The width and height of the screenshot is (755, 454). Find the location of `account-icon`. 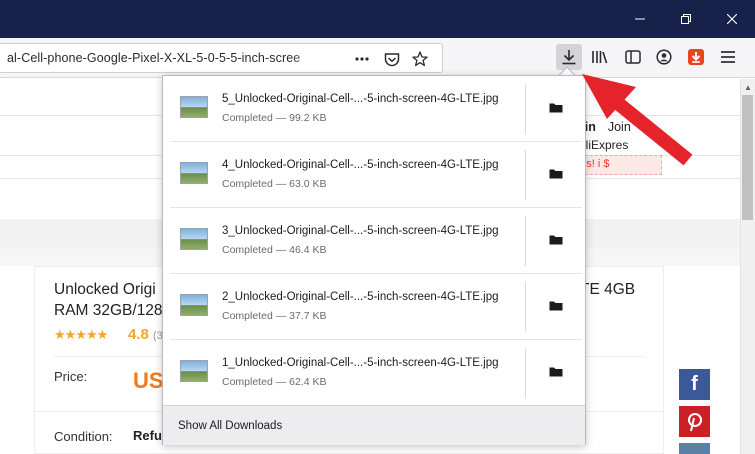

account-icon is located at coordinates (664, 57).